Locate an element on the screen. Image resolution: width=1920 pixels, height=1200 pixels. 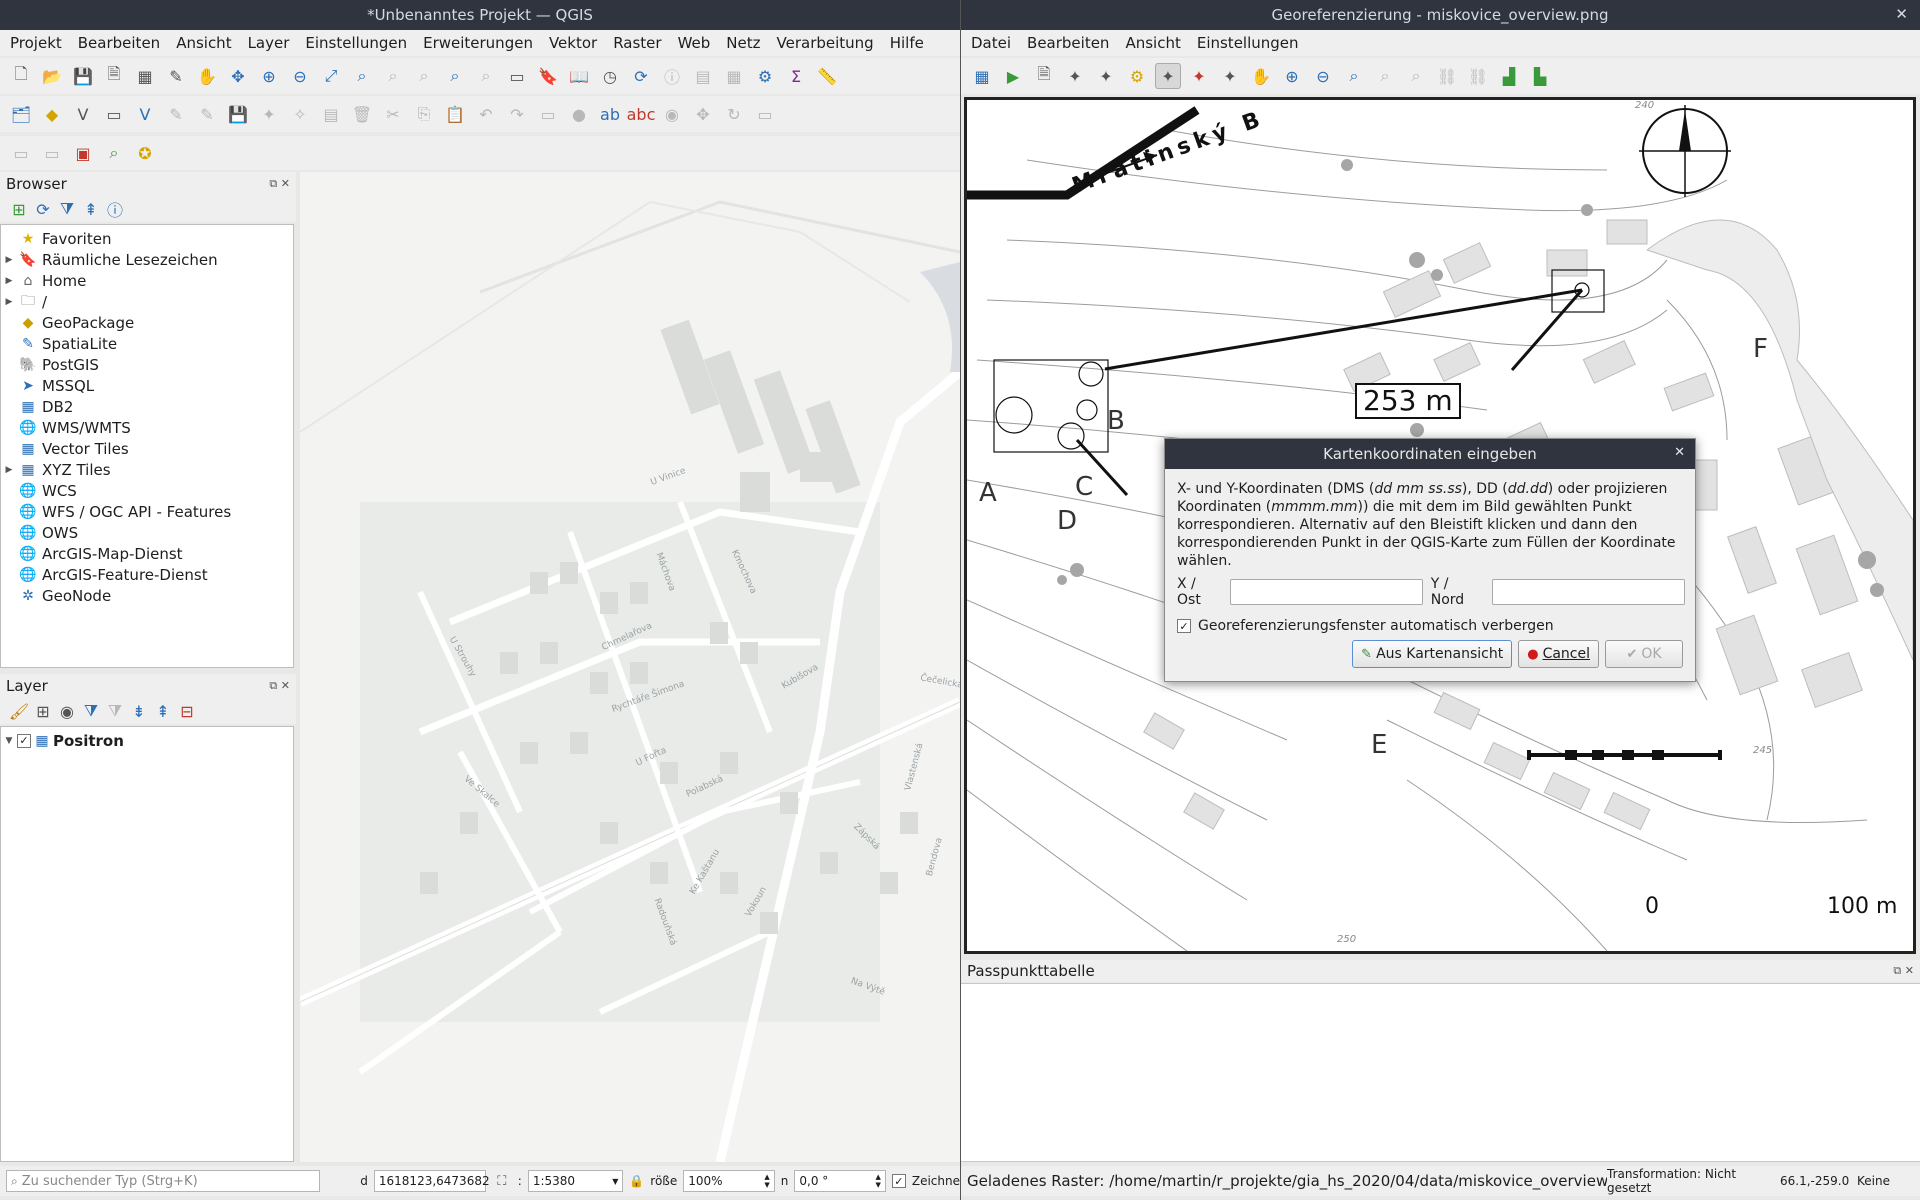
new-bookmark-icon: 🔖 is located at coordinates (548, 76).